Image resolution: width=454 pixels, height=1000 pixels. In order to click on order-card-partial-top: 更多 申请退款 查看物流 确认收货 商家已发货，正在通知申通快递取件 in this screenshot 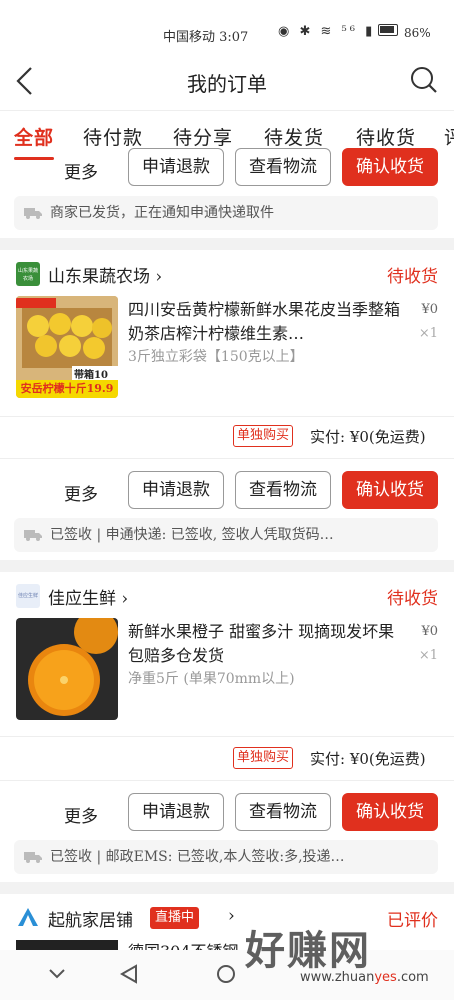, I will do `click(227, 193)`.